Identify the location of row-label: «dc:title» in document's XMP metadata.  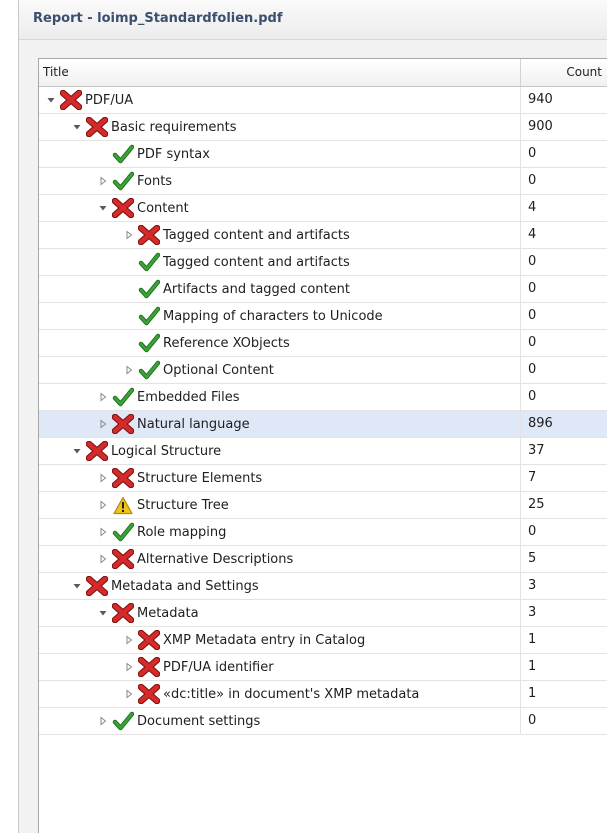
(291, 694).